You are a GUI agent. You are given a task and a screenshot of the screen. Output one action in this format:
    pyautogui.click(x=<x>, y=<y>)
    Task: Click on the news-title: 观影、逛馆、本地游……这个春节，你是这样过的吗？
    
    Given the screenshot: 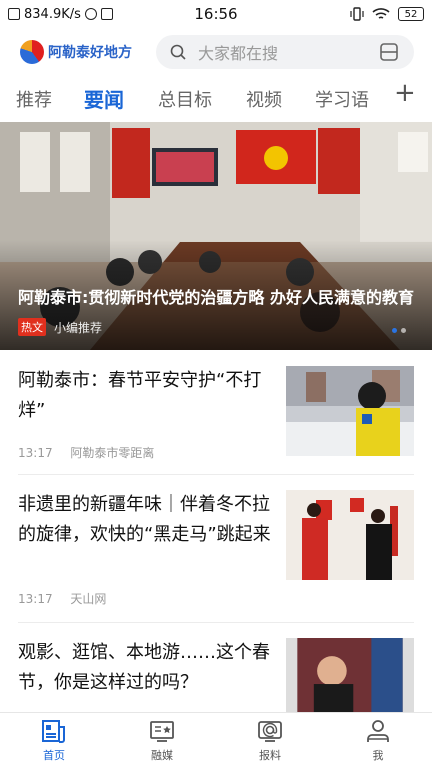 What is the action you would take?
    pyautogui.click(x=145, y=668)
    